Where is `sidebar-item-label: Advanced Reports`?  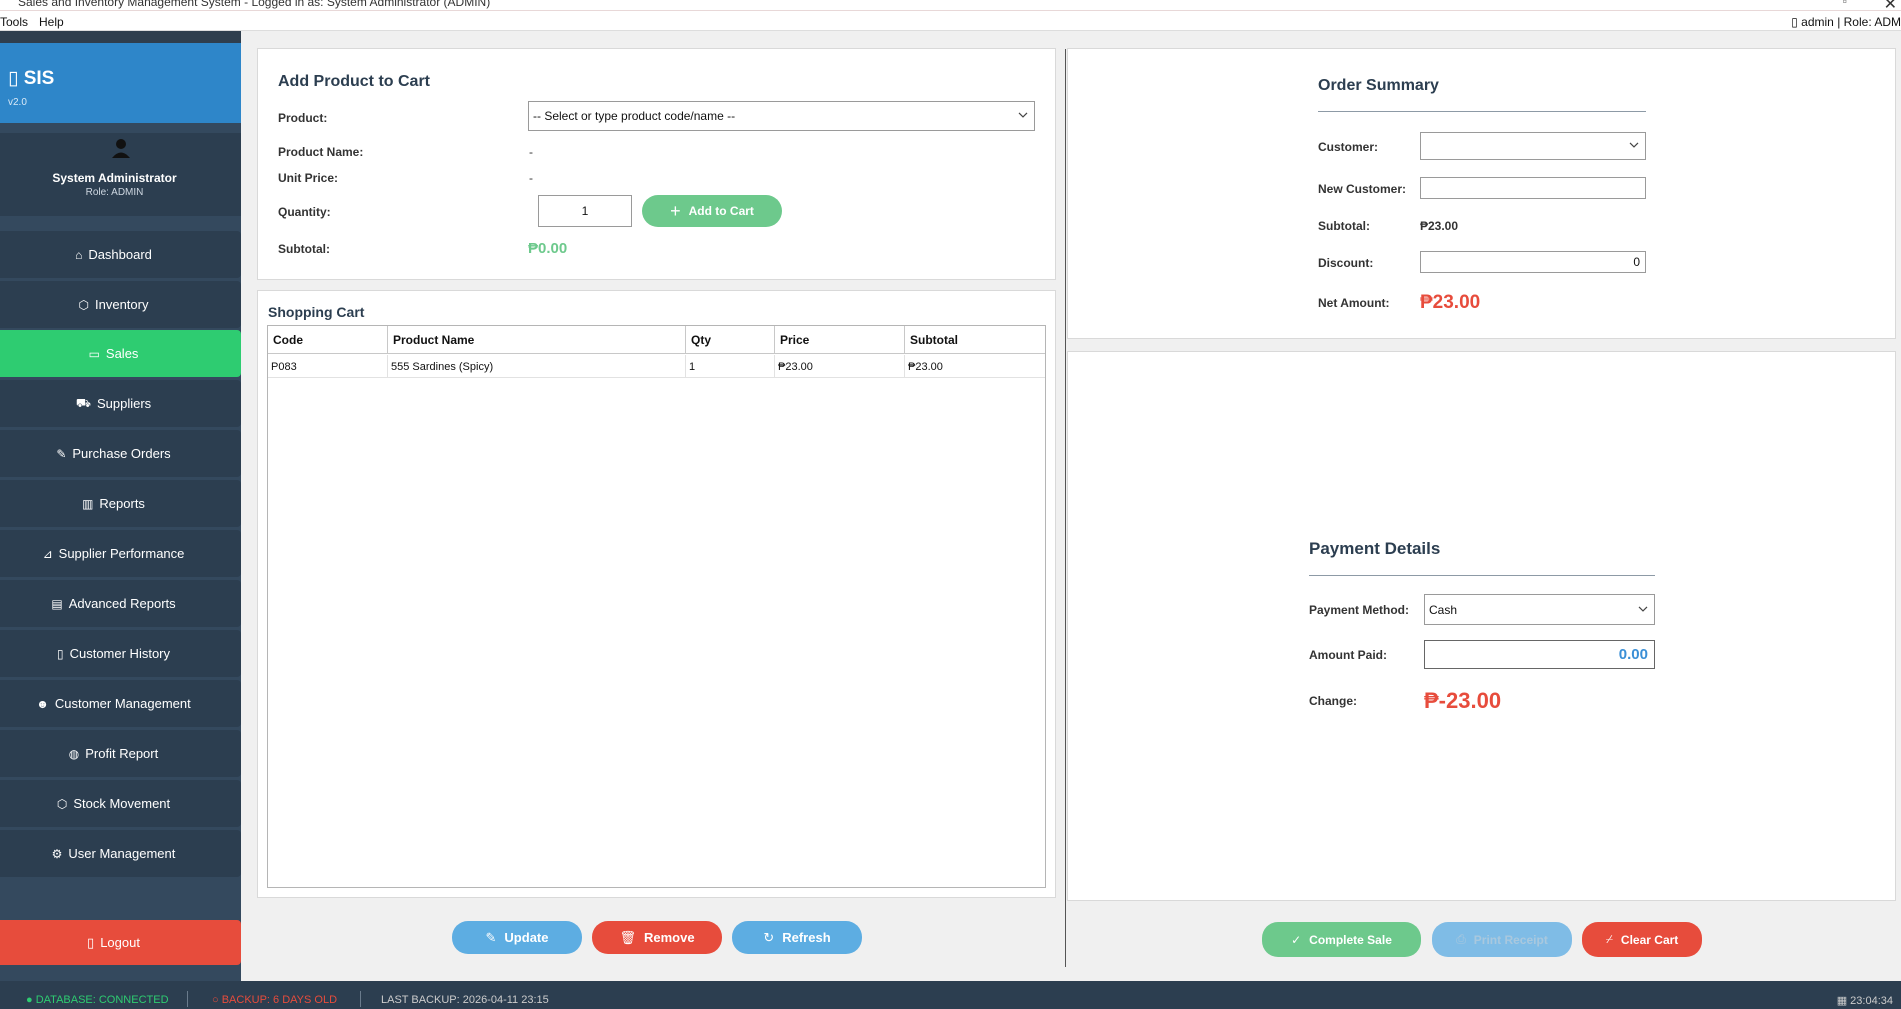 sidebar-item-label: Advanced Reports is located at coordinates (122, 603).